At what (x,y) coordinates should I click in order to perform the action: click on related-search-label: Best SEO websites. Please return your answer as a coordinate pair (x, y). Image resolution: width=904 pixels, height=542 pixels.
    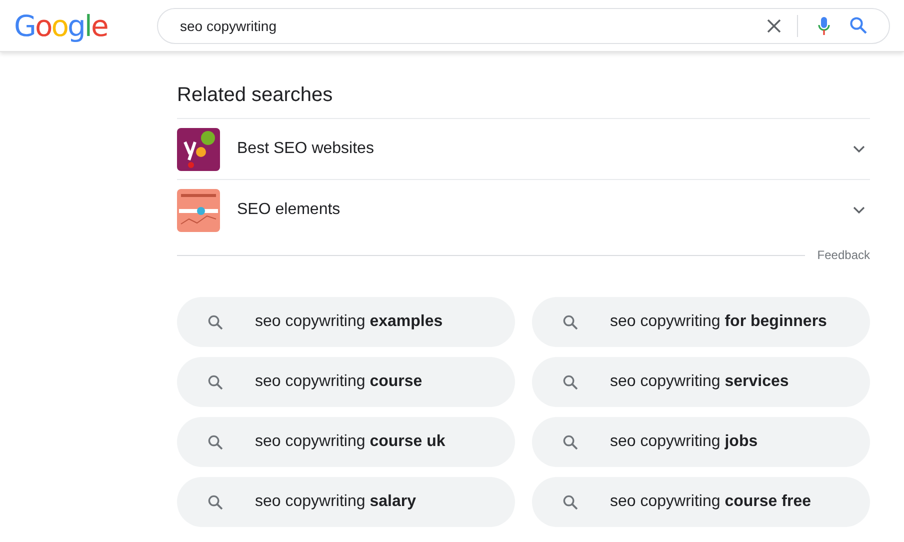
    Looking at the image, I should click on (306, 149).